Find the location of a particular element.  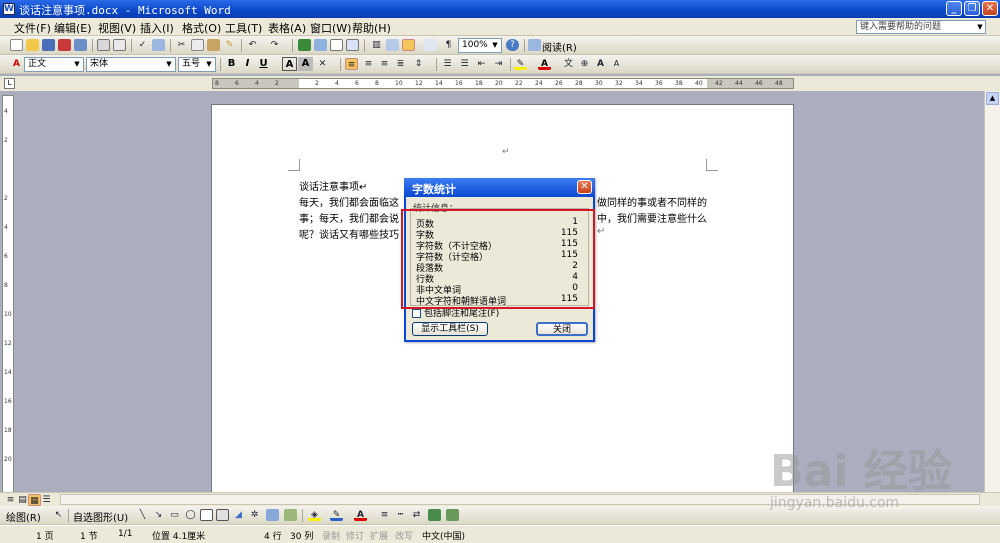

wordart-icon: ◢ is located at coordinates (238, 515).